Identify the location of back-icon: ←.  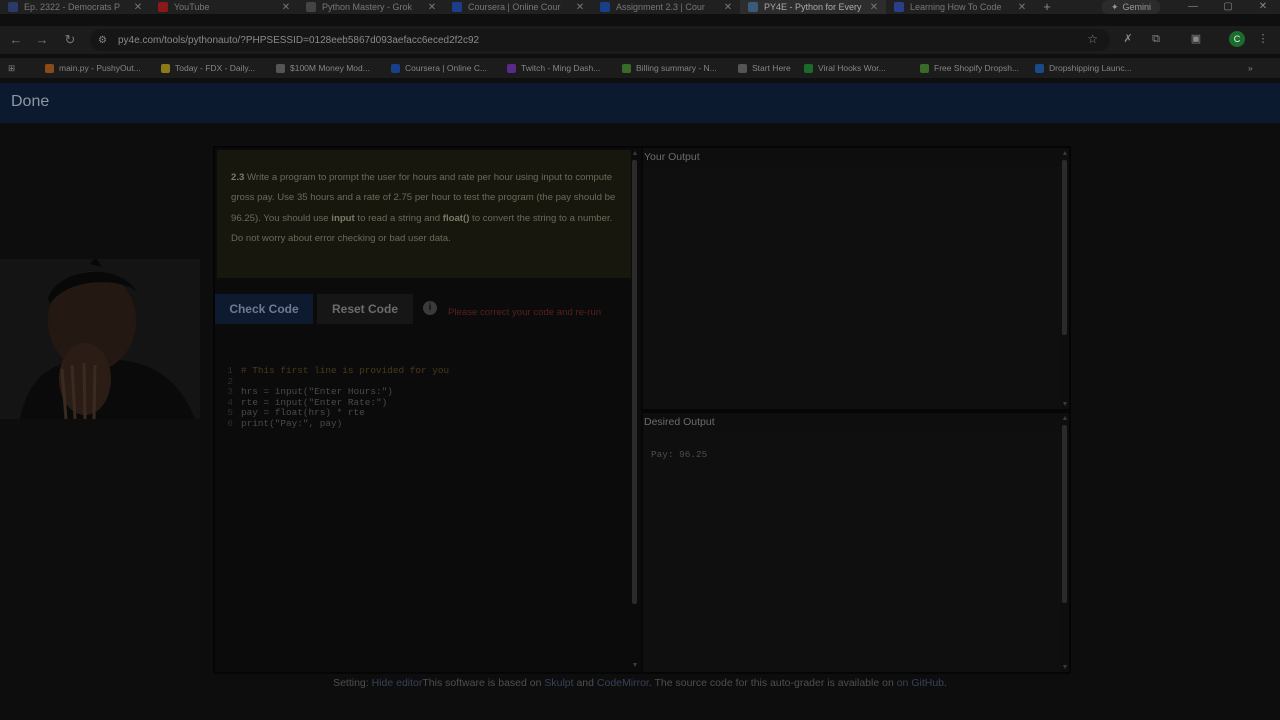
(16, 40).